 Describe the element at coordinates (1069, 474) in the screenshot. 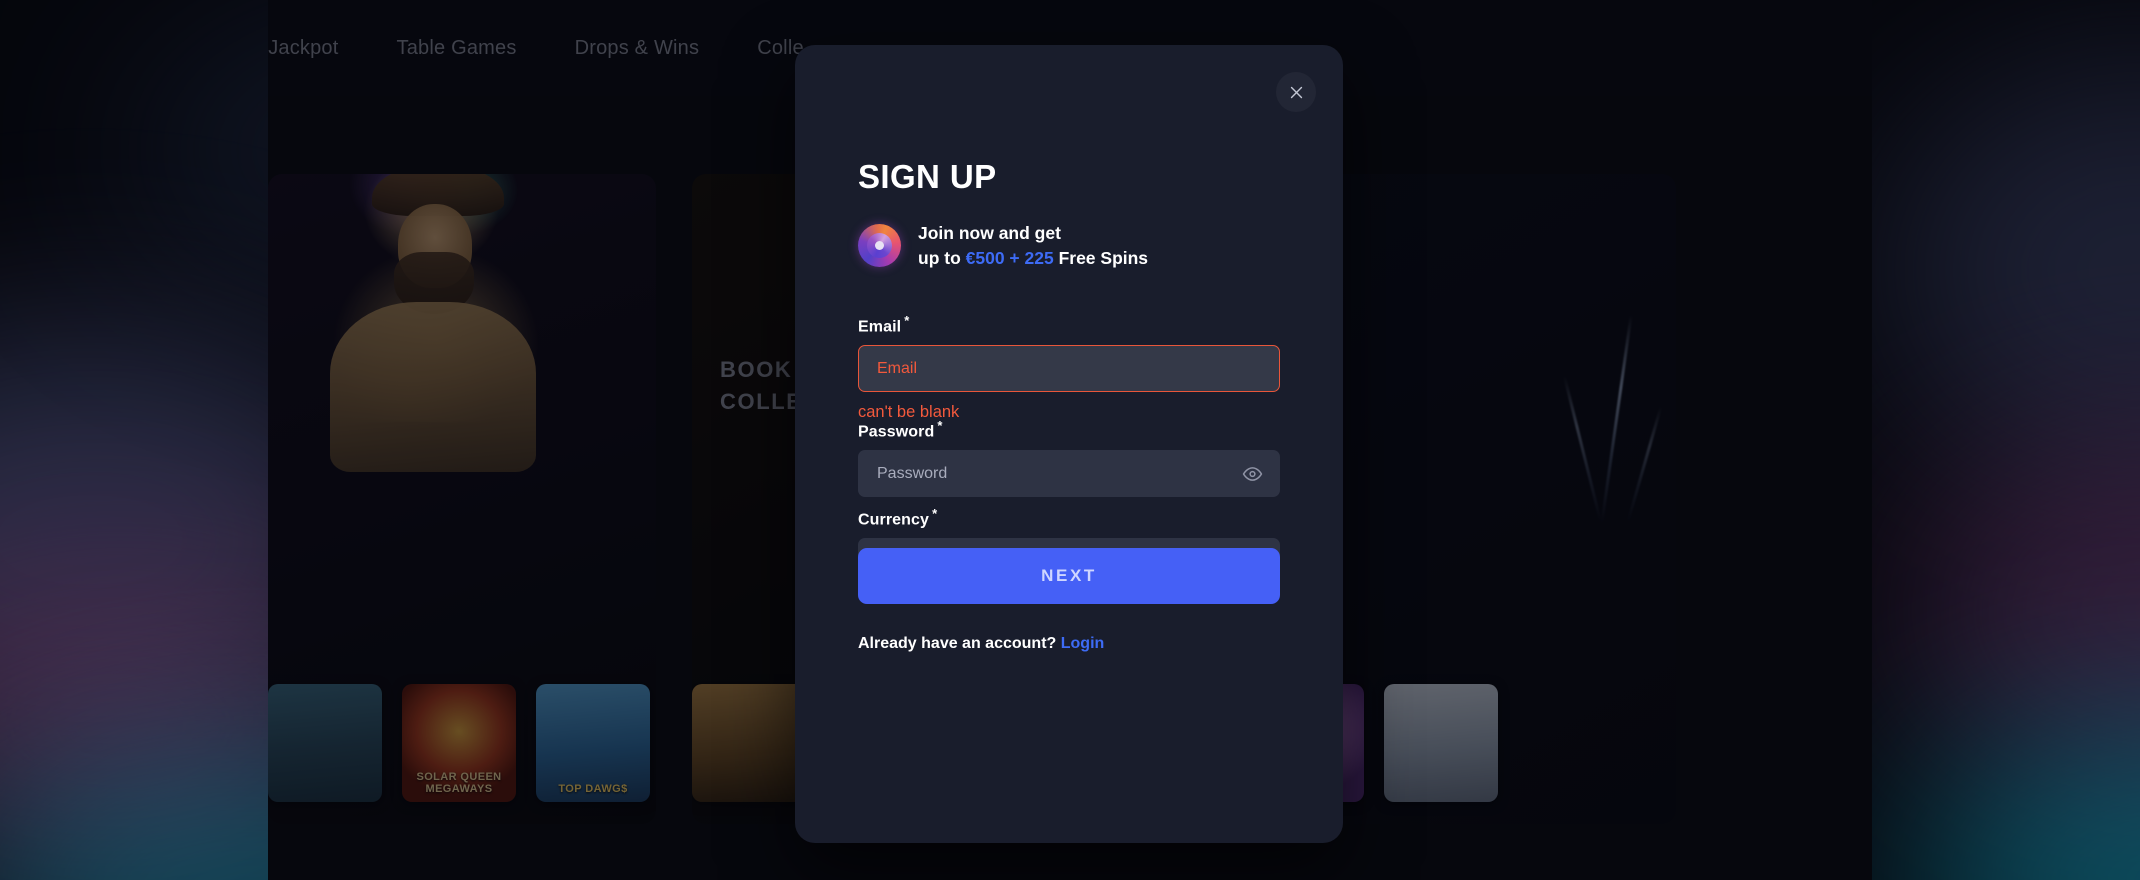

I see `password-input` at that location.